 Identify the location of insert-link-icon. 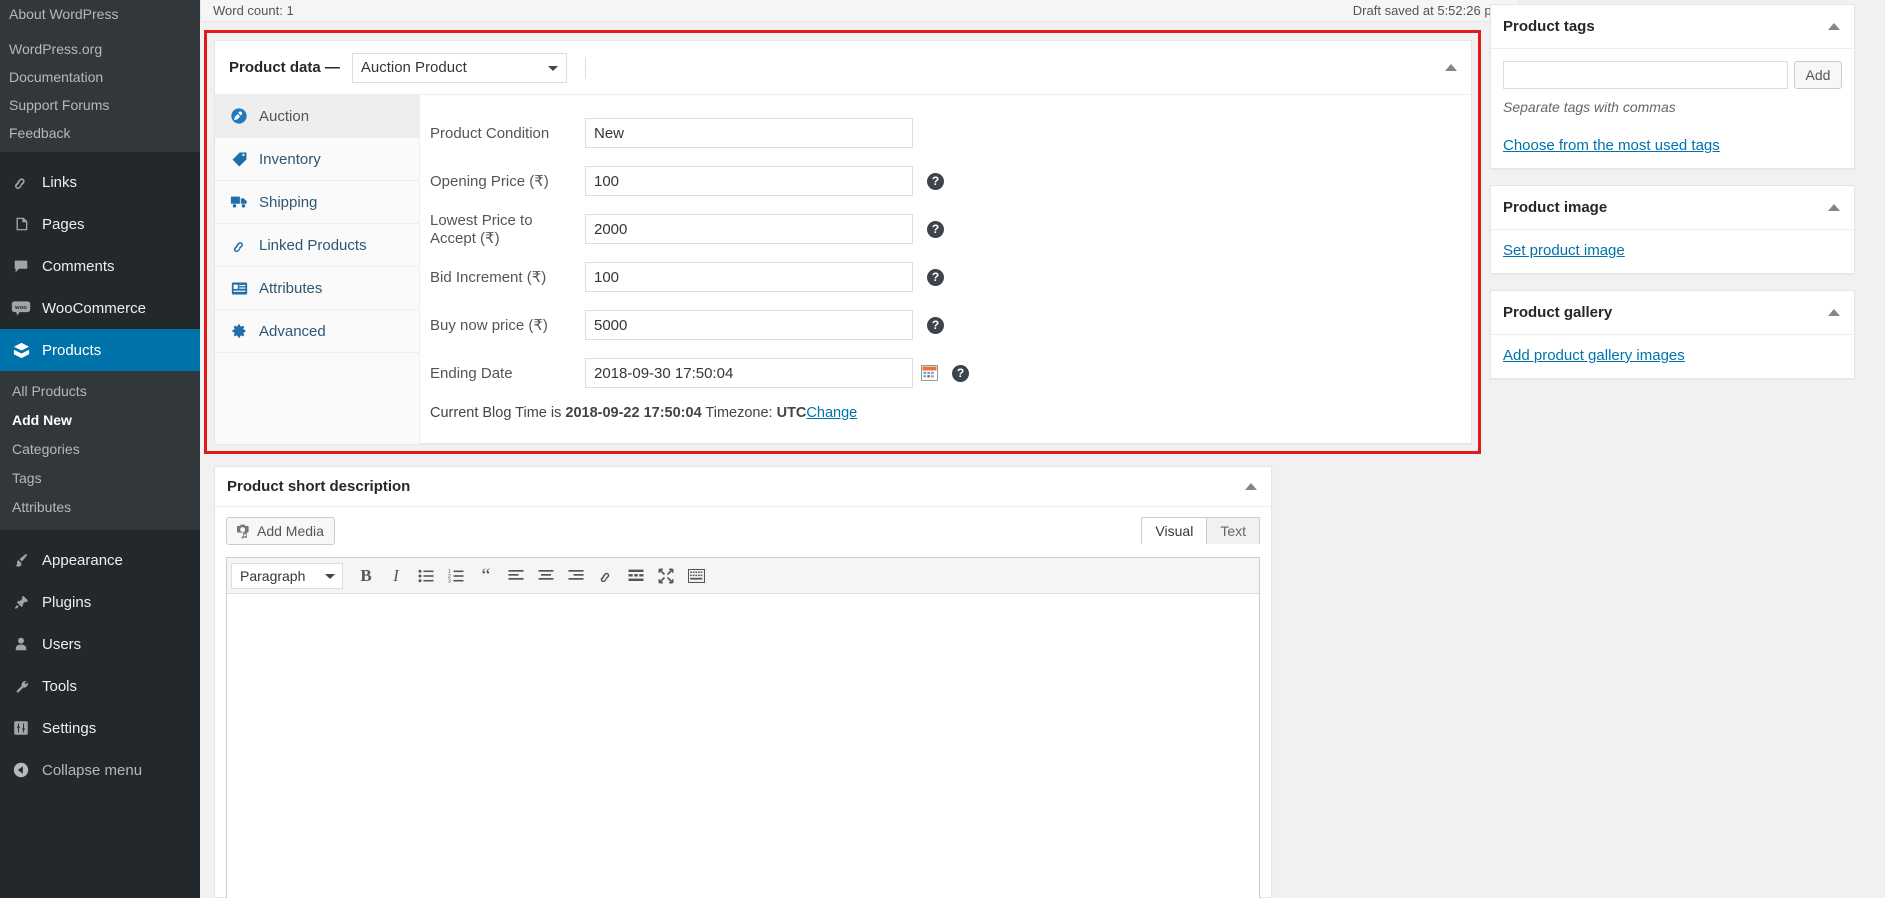
(606, 576).